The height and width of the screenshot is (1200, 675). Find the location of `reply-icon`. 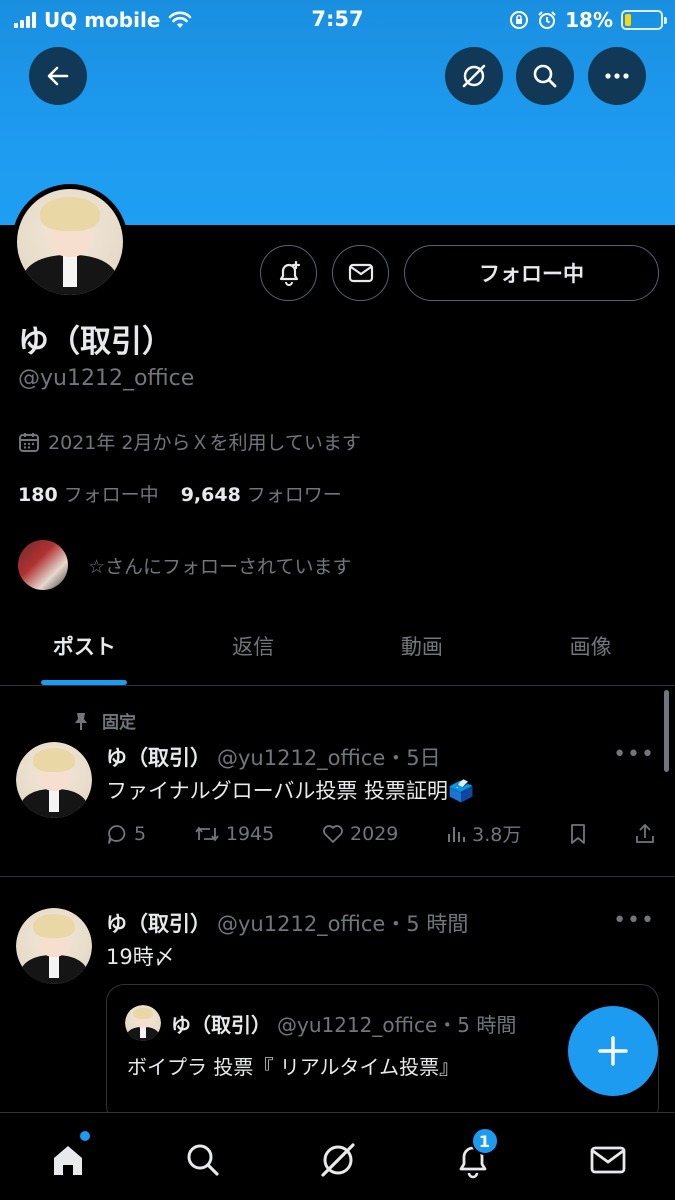

reply-icon is located at coordinates (117, 834).